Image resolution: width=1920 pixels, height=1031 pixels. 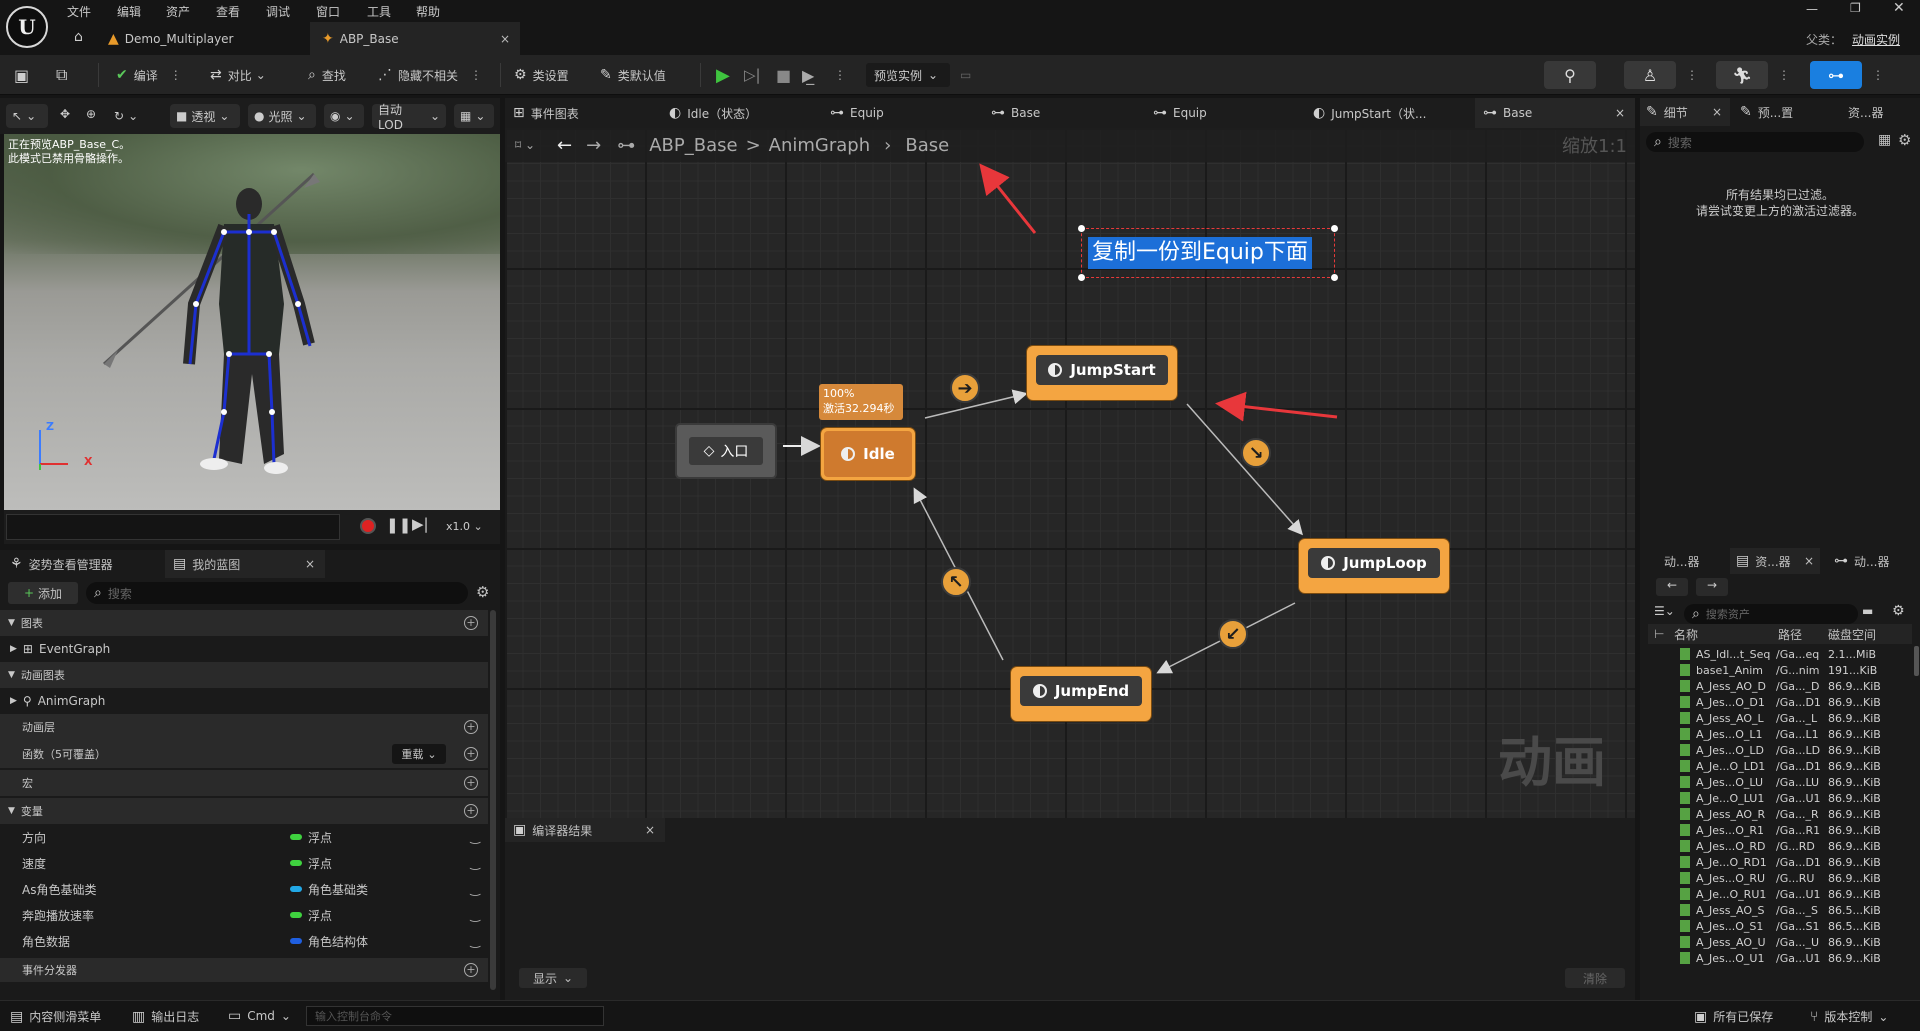 What do you see at coordinates (1664, 634) in the screenshot?
I see `column-options-icon: ⊢` at bounding box center [1664, 634].